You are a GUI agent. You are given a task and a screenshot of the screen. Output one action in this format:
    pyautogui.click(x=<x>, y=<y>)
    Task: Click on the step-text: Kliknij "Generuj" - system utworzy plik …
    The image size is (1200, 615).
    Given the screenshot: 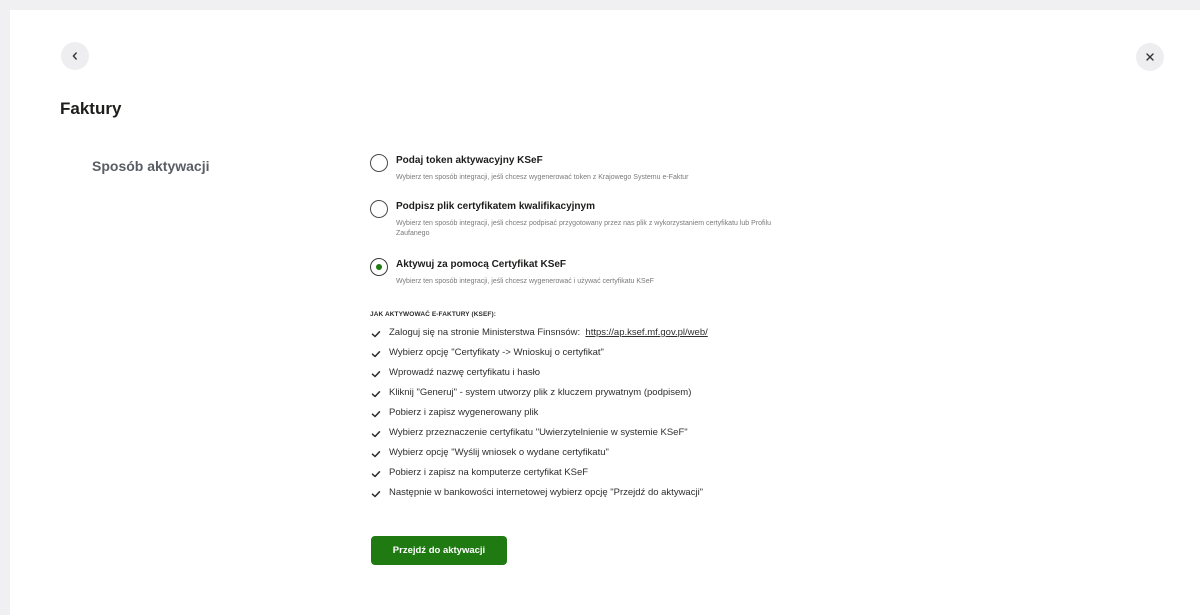 What is the action you would take?
    pyautogui.click(x=540, y=392)
    